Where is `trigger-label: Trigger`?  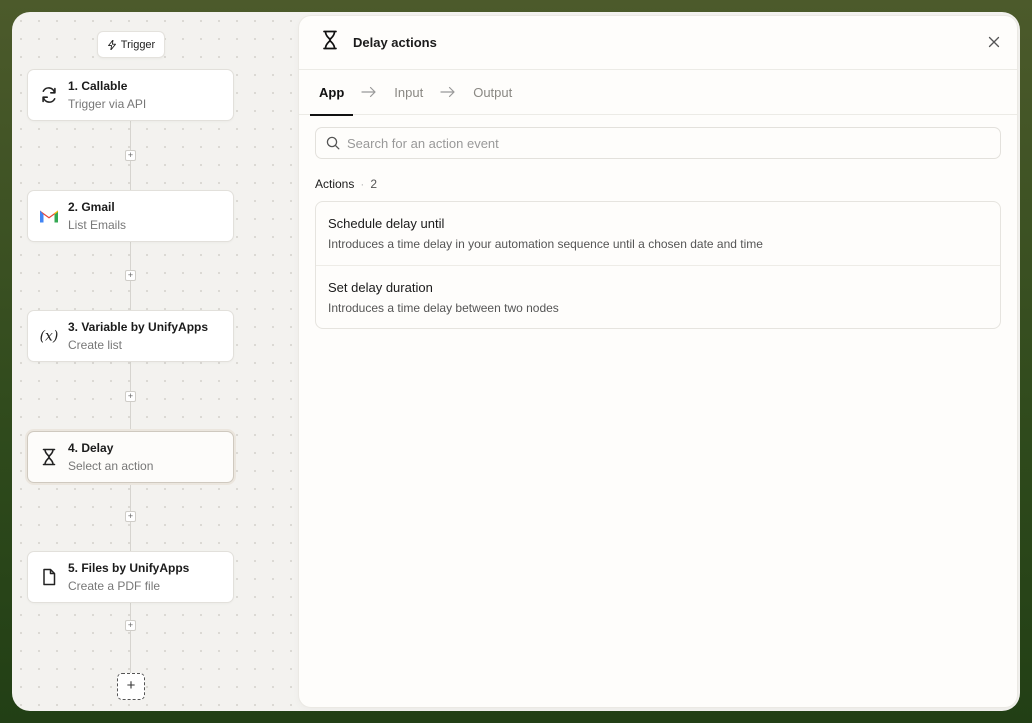 trigger-label: Trigger is located at coordinates (138, 44).